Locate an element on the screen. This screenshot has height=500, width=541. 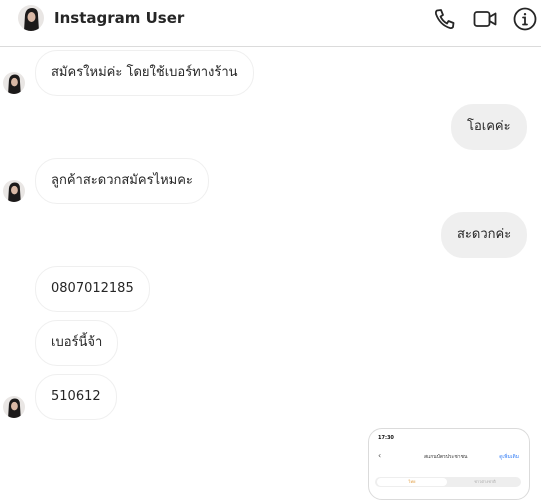
message-bubble: 510612 is located at coordinates (76, 397).